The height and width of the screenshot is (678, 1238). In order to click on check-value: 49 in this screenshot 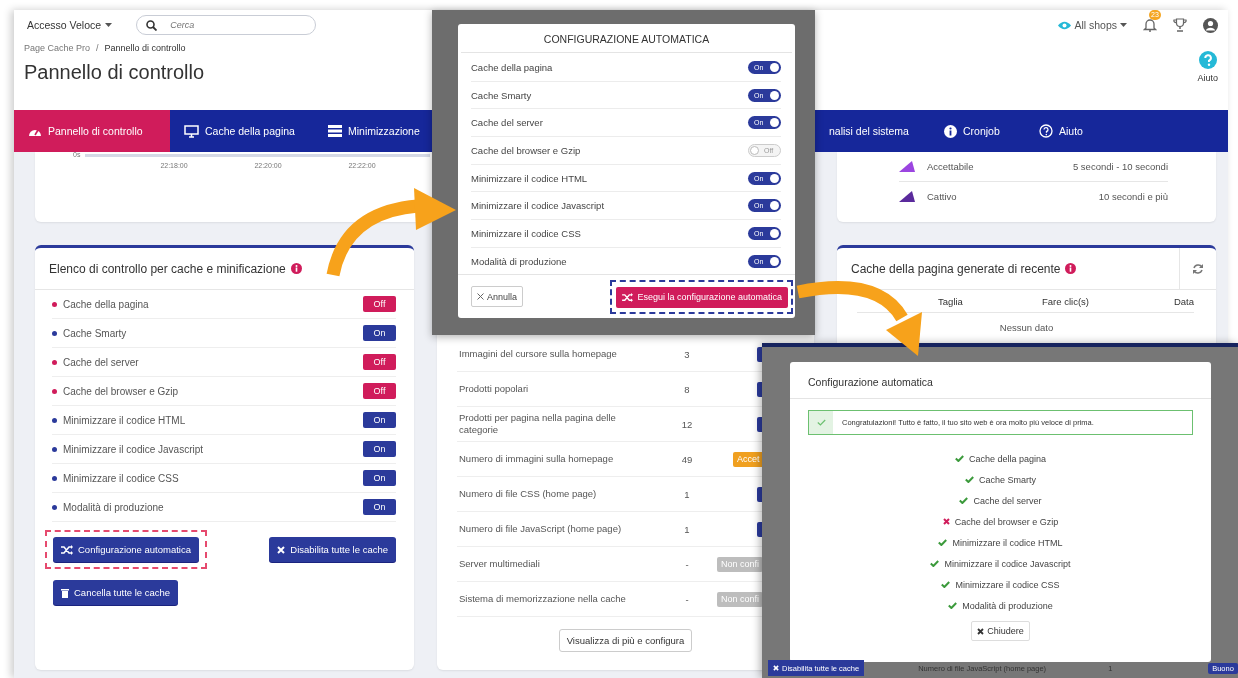, I will do `click(687, 459)`.